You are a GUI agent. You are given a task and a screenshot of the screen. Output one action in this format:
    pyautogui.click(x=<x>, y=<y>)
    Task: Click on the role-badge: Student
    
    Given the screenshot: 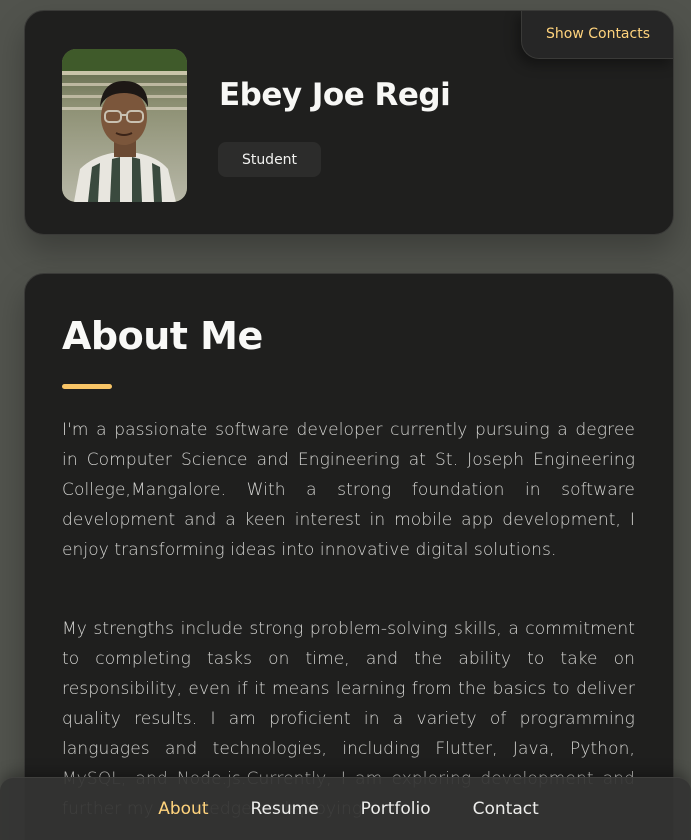 What is the action you would take?
    pyautogui.click(x=269, y=159)
    